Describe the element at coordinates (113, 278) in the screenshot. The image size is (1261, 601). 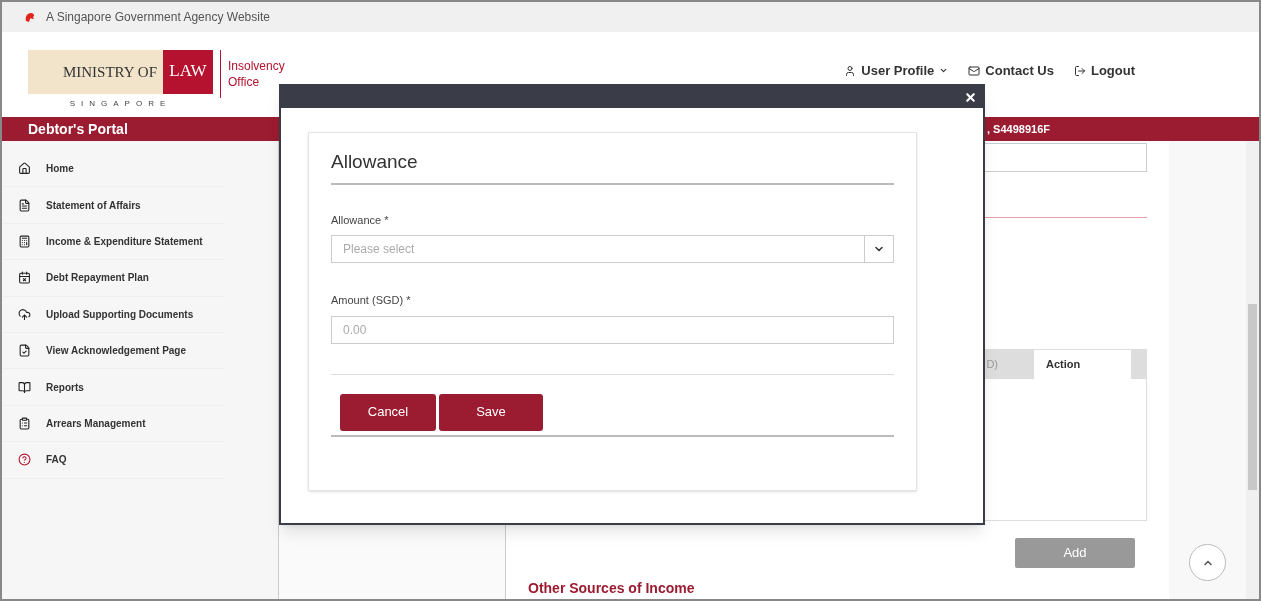
I see `sidebar-item: Debt Repayment Plan` at that location.